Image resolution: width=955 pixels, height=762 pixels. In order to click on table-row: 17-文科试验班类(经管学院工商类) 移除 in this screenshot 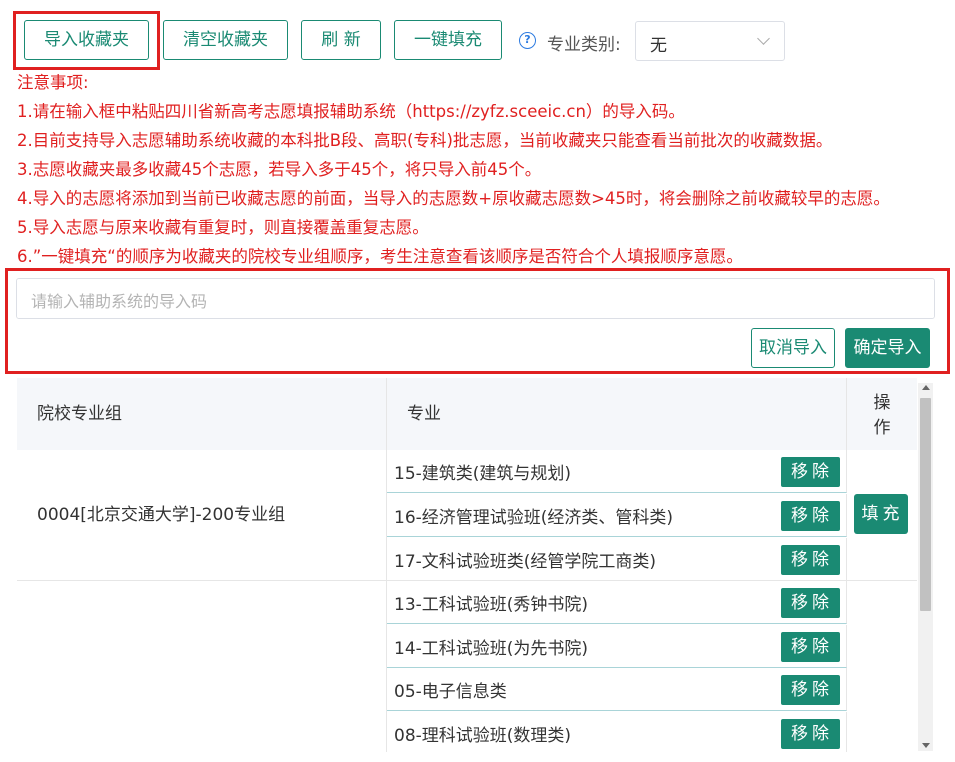, I will do `click(617, 559)`.